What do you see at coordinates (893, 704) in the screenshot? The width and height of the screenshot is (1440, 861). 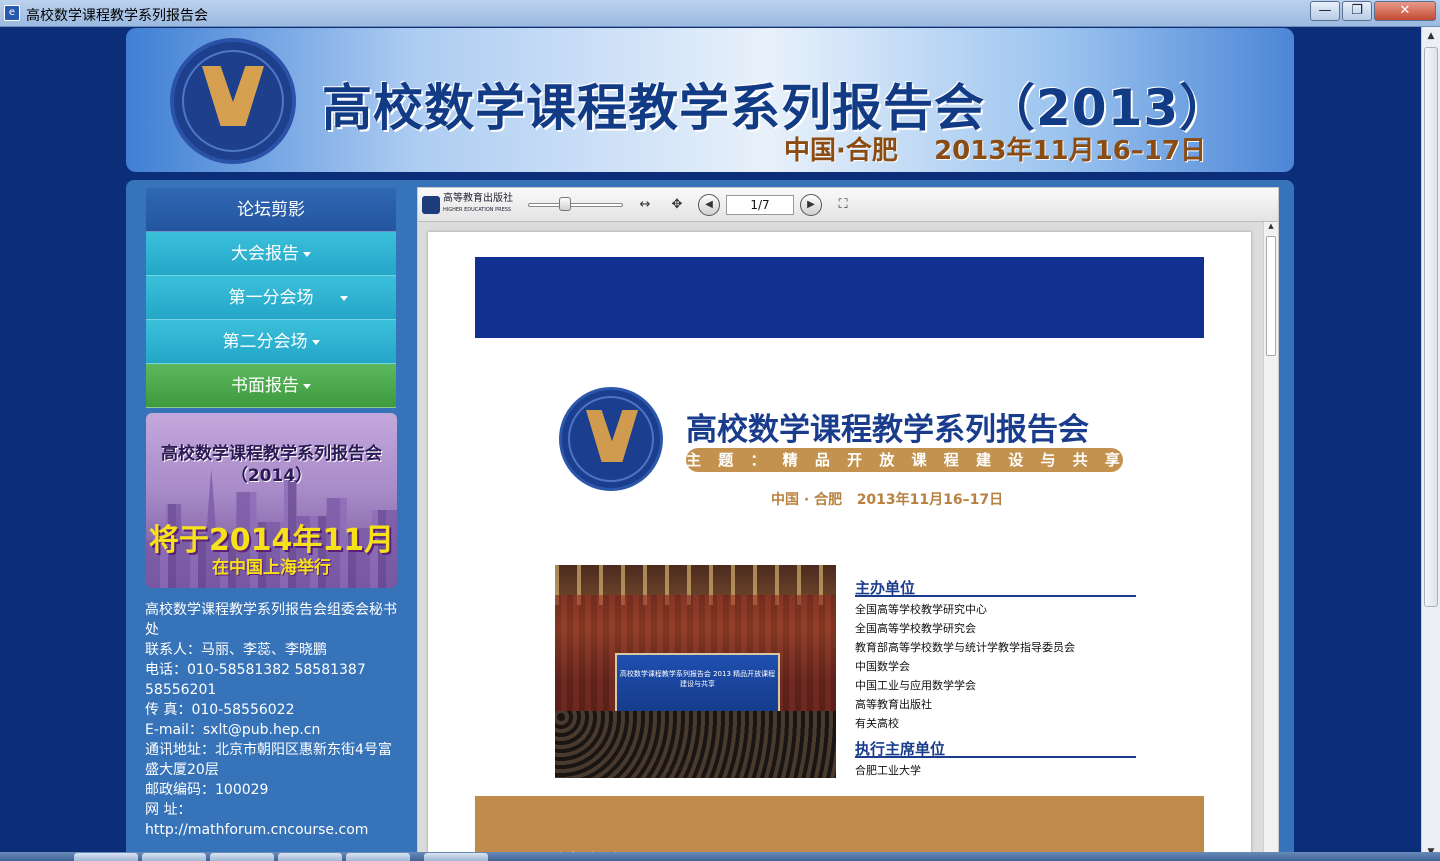 I see `sponsor-item: 高等教育出版社` at bounding box center [893, 704].